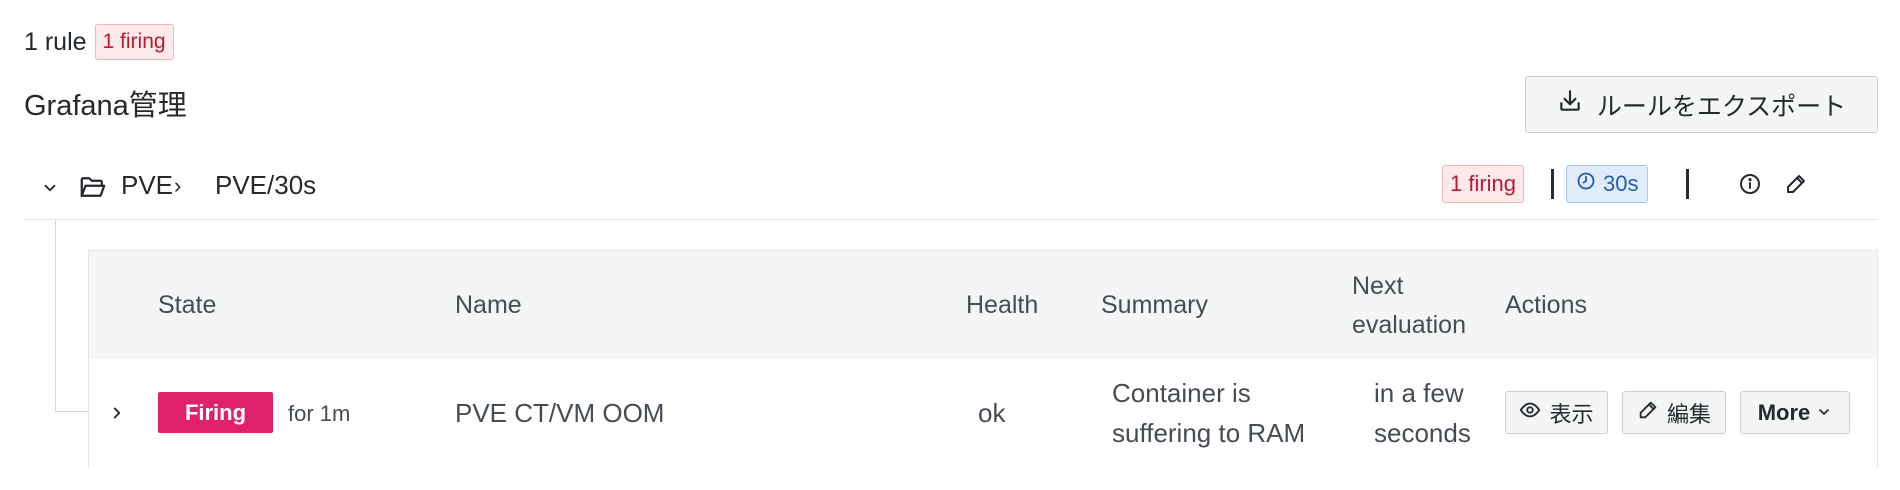  I want to click on interval-label: 30s, so click(1621, 183).